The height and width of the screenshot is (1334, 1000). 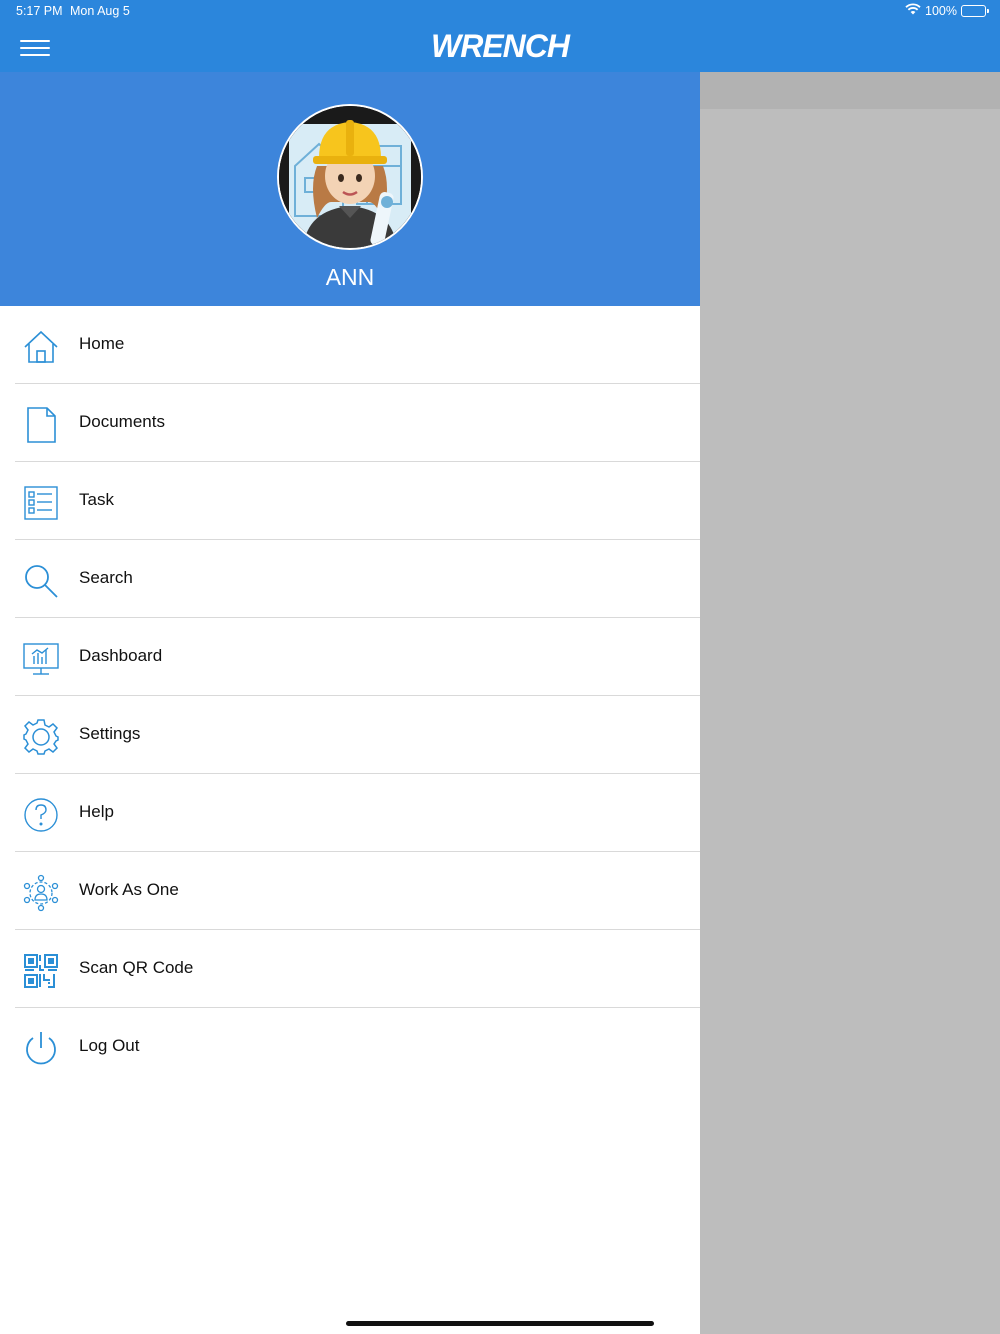 What do you see at coordinates (41, 815) in the screenshot?
I see `help-icon` at bounding box center [41, 815].